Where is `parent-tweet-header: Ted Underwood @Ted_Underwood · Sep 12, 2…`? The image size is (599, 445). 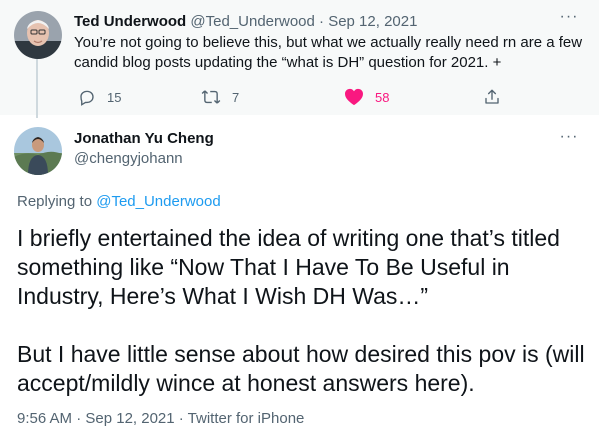 parent-tweet-header: Ted Underwood @Ted_Underwood · Sep 12, 2… is located at coordinates (329, 21).